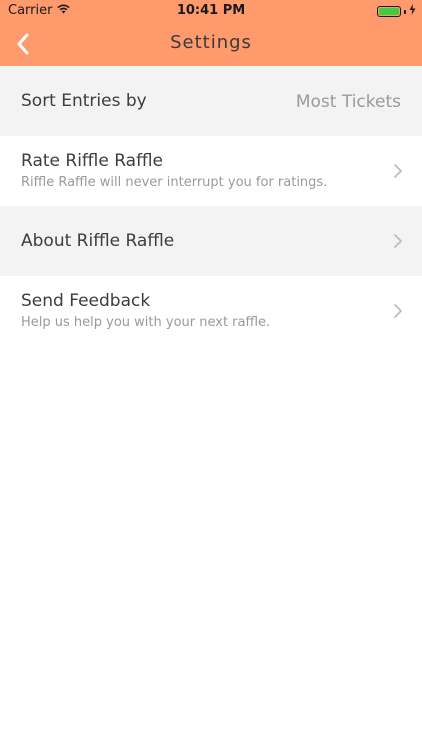  I want to click on header: Carrier 10:41 PM Settings, so click(211, 33).